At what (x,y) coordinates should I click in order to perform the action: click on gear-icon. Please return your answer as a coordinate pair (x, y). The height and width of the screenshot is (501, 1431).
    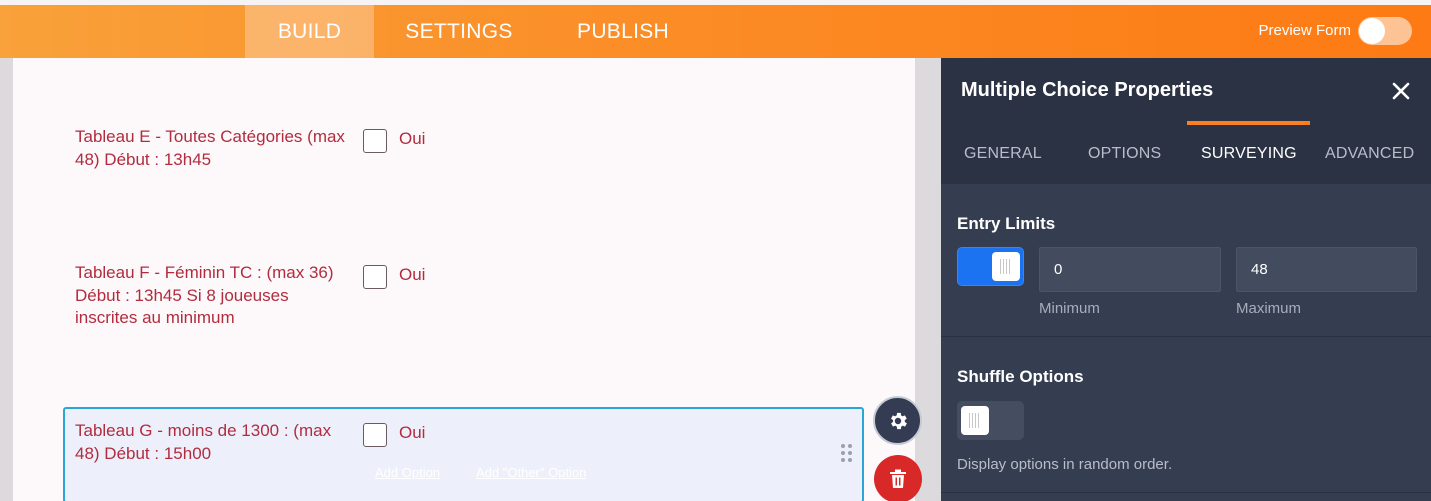
    Looking at the image, I should click on (898, 420).